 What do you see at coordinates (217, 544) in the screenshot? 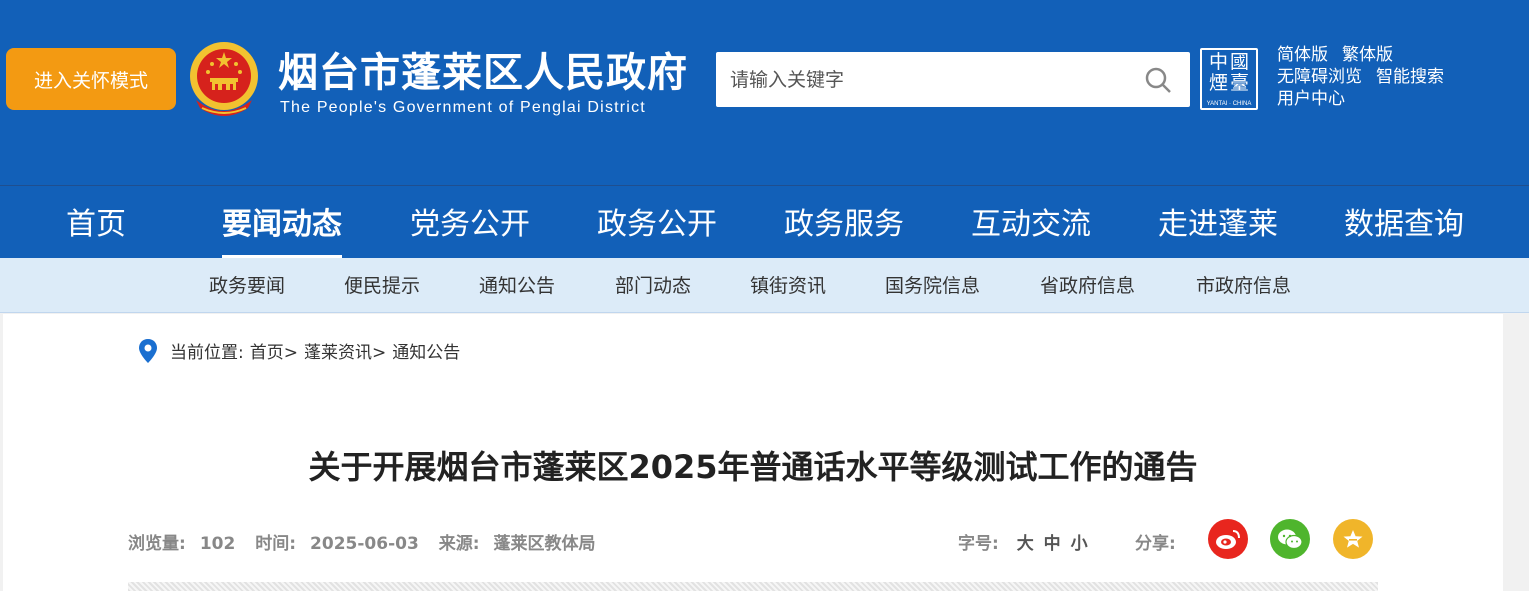
I see `views-count: 102` at bounding box center [217, 544].